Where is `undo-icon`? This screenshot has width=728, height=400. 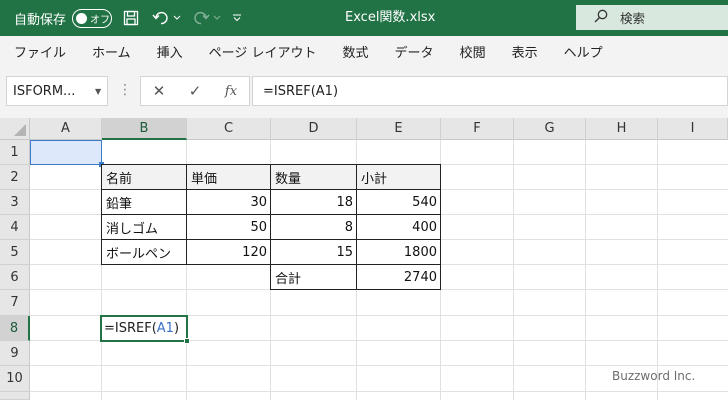 undo-icon is located at coordinates (161, 18).